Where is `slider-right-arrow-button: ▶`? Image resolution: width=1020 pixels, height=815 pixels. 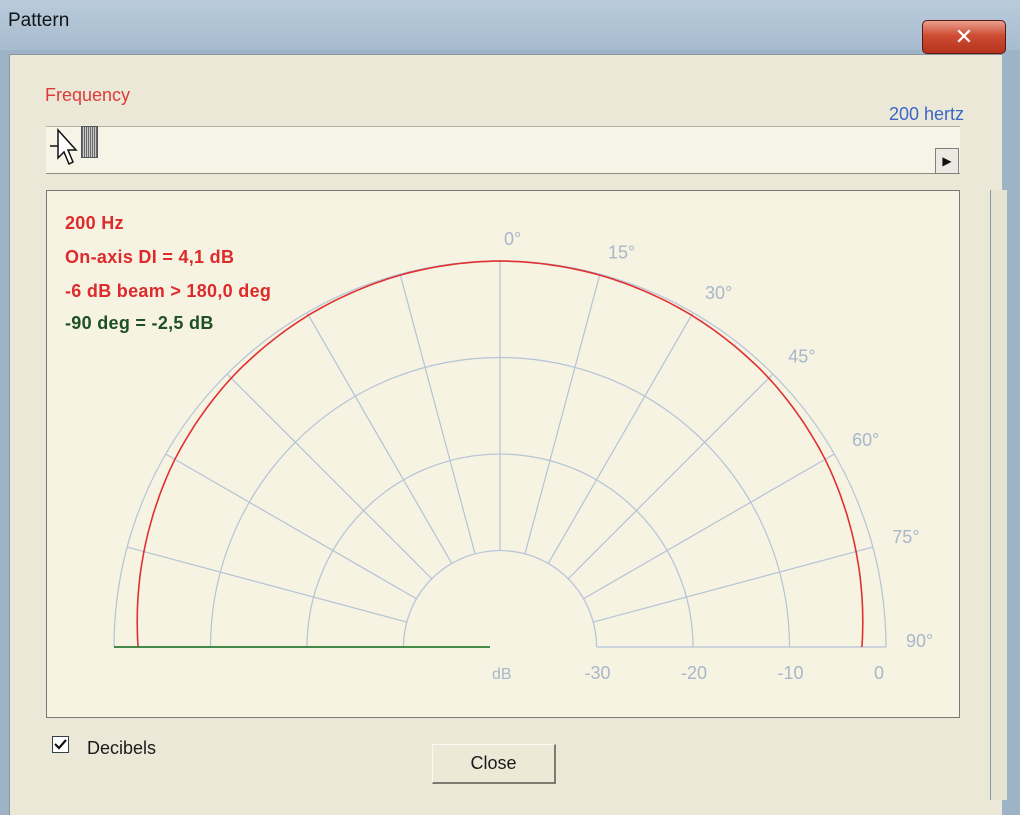 slider-right-arrow-button: ▶ is located at coordinates (947, 161).